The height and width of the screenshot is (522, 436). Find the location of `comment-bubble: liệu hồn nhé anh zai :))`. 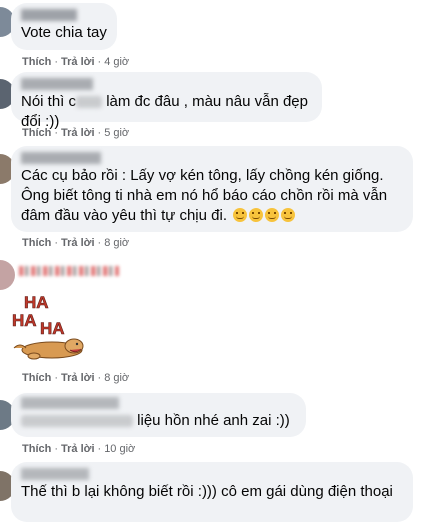

comment-bubble: liệu hồn nhé anh zai :)) is located at coordinates (158, 415).